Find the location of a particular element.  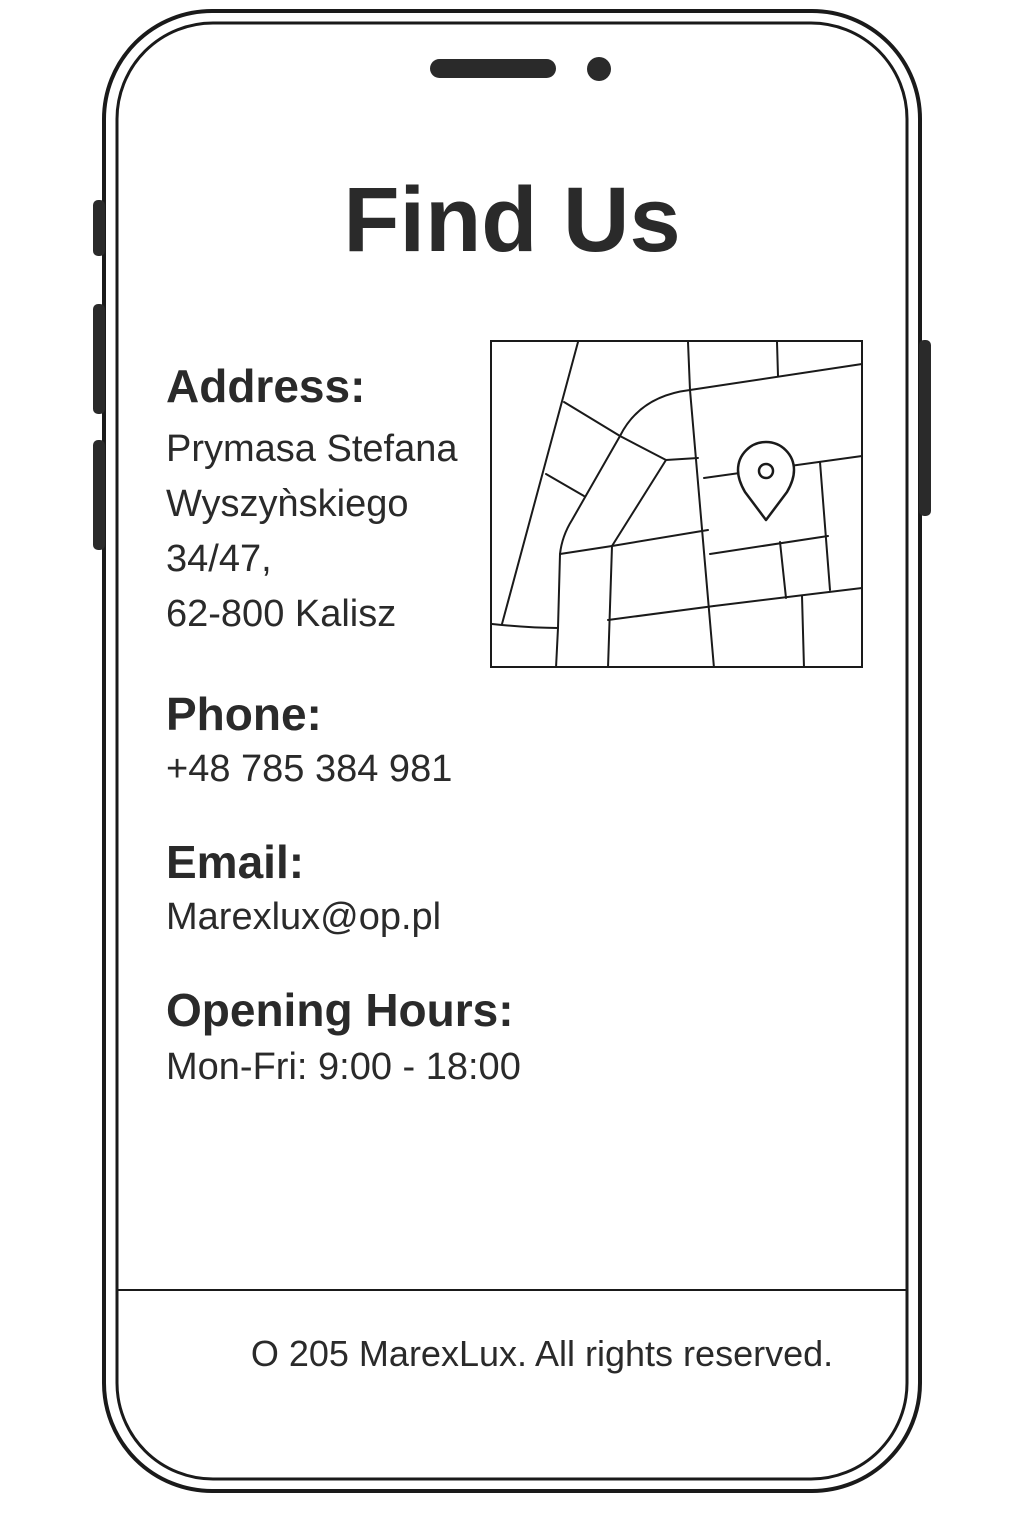

address-label: Address: is located at coordinates (266, 386).